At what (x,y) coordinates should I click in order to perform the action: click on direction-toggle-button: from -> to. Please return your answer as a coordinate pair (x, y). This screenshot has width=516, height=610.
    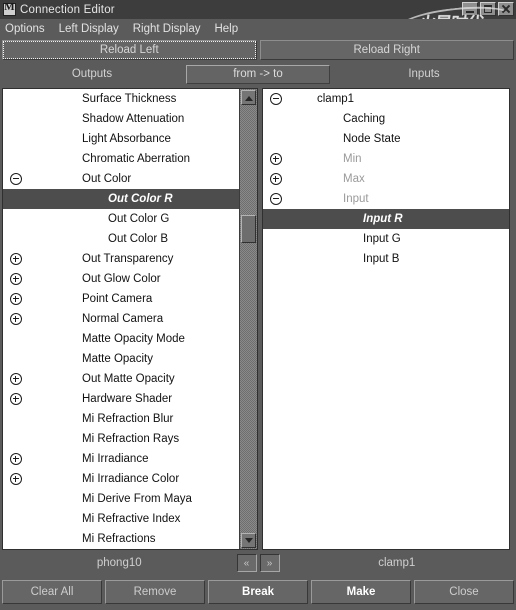
    Looking at the image, I should click on (258, 74).